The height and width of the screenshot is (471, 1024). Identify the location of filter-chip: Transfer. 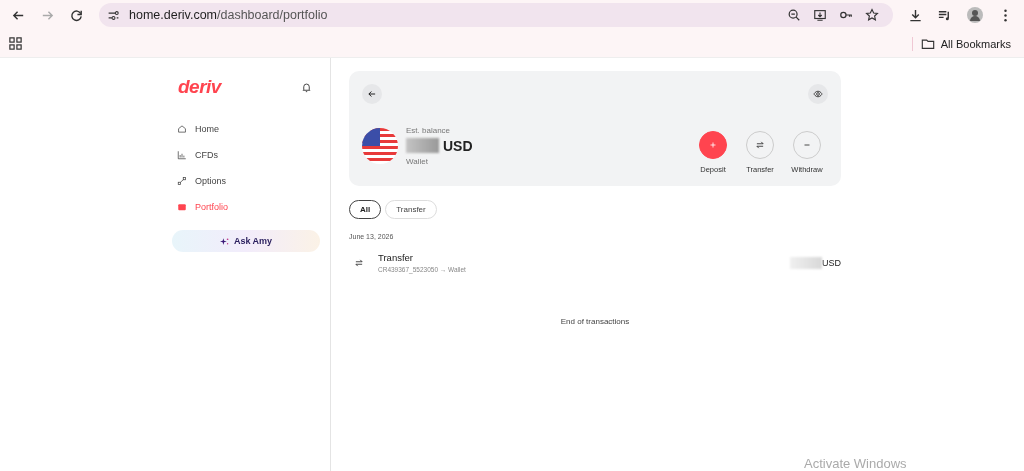
(411, 209).